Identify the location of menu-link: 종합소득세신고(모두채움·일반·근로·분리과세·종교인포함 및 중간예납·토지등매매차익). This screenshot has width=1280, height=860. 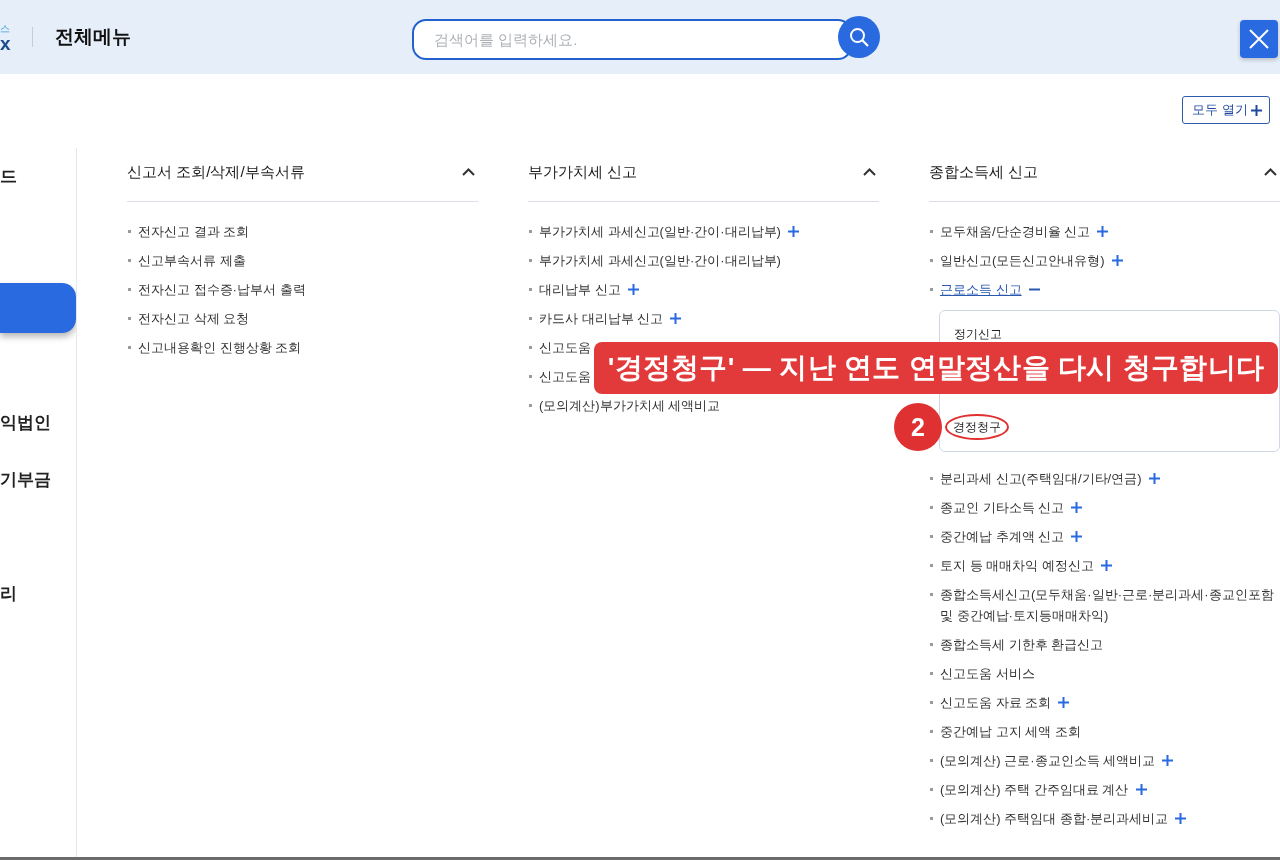
(1110, 605).